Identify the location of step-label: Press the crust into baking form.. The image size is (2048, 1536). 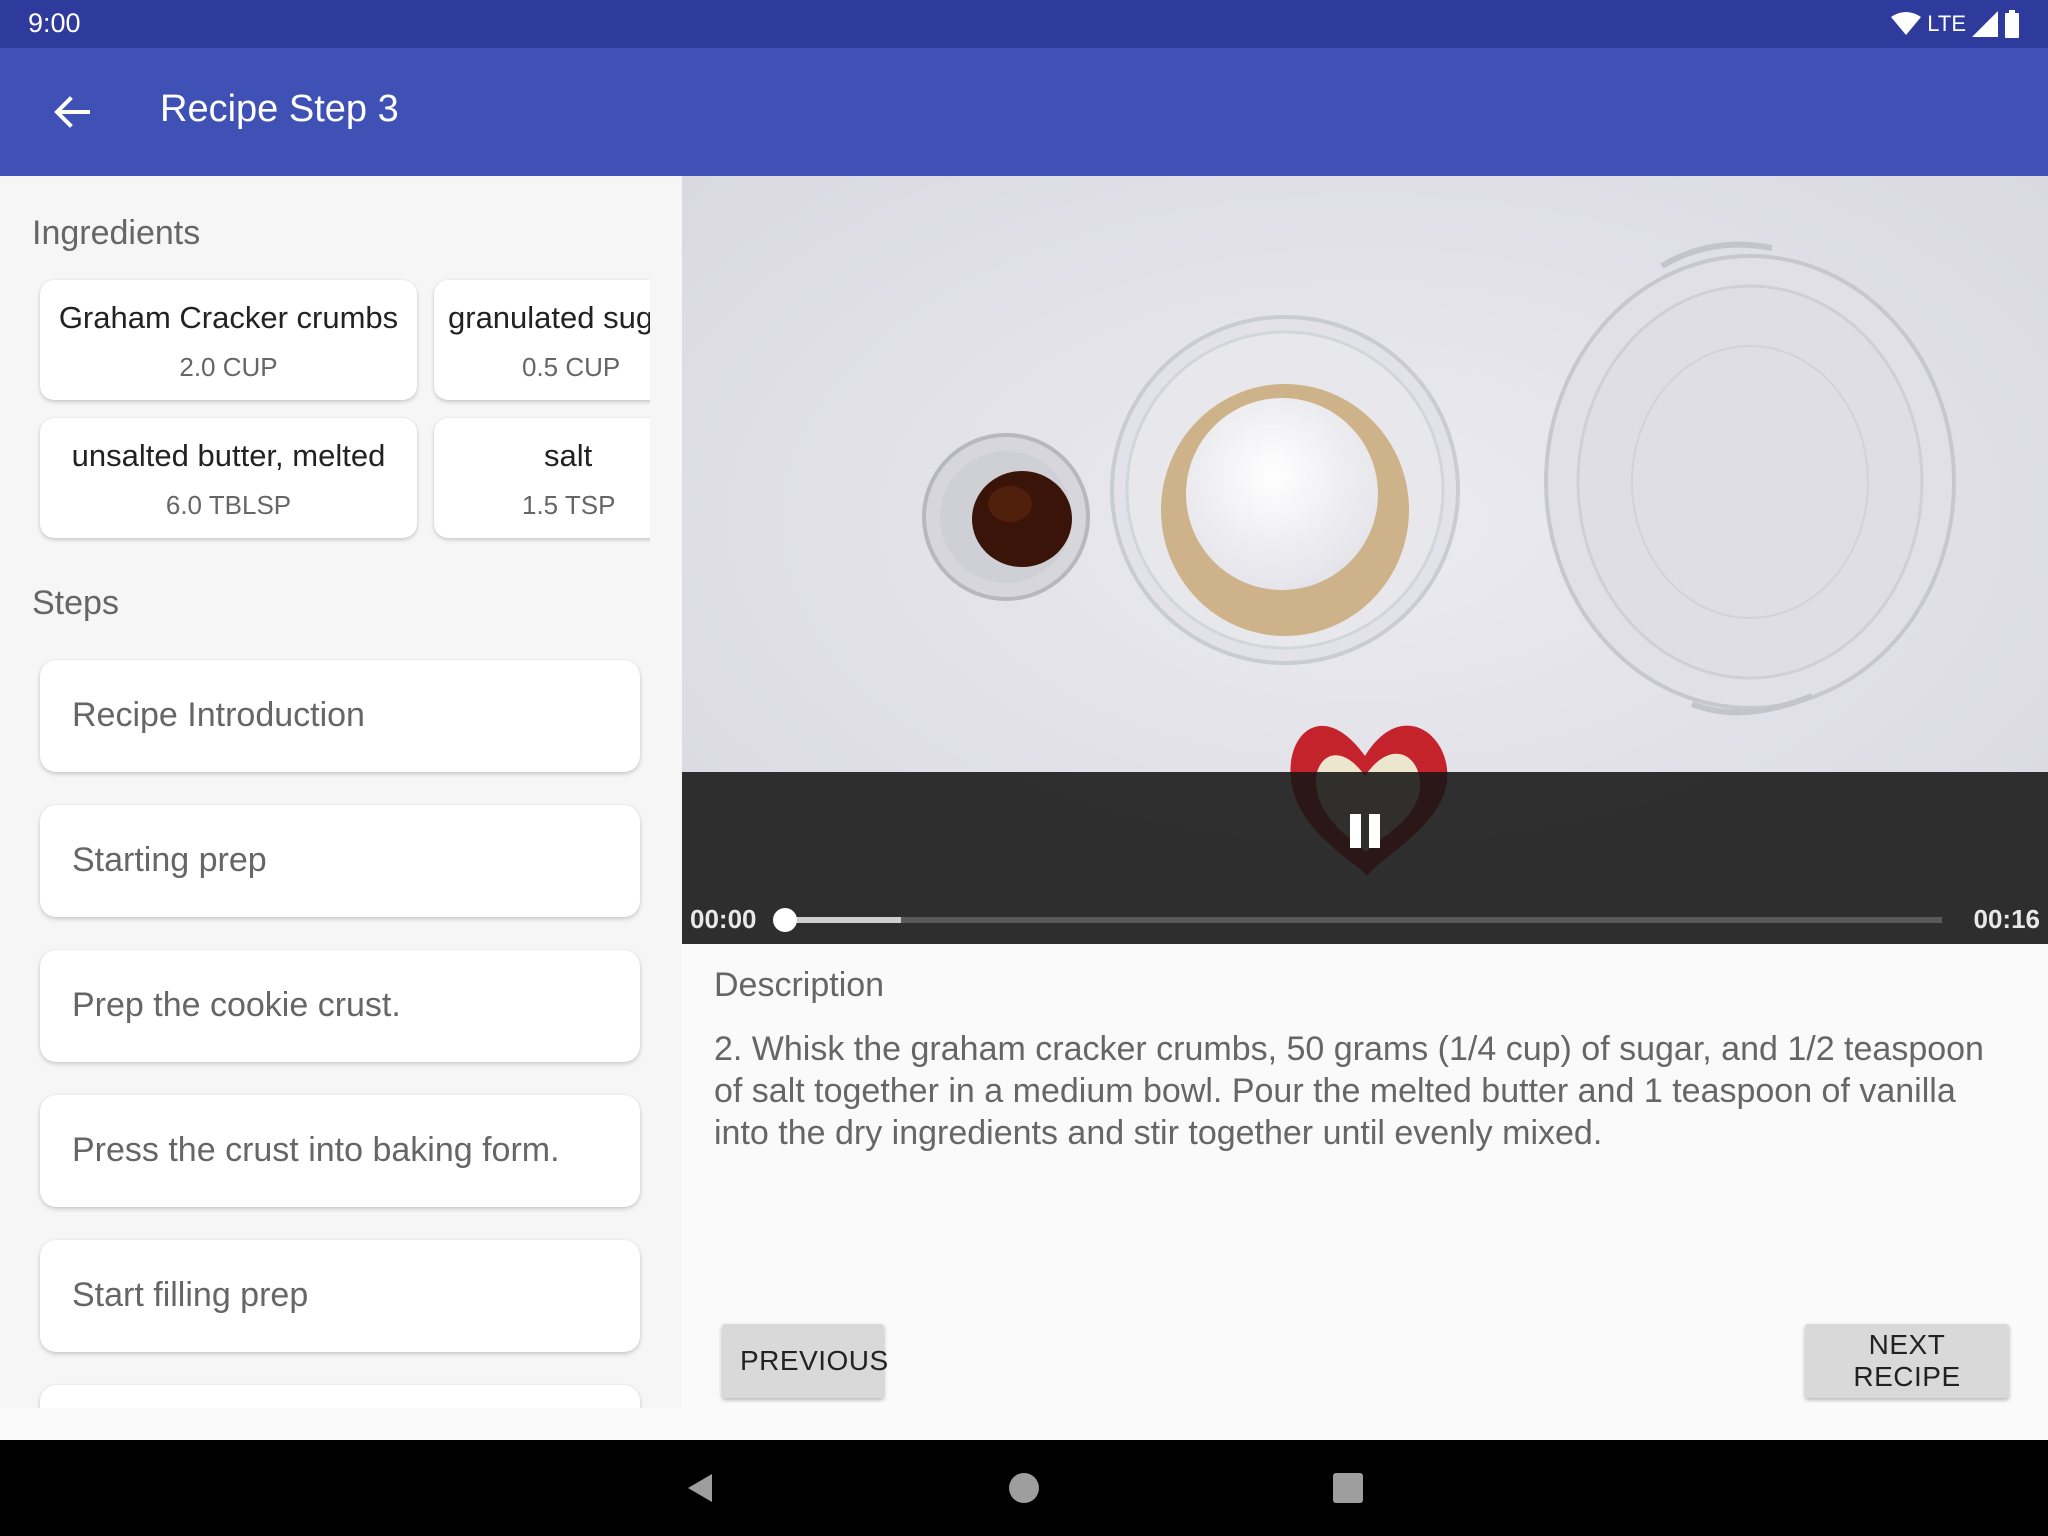
(316, 1150).